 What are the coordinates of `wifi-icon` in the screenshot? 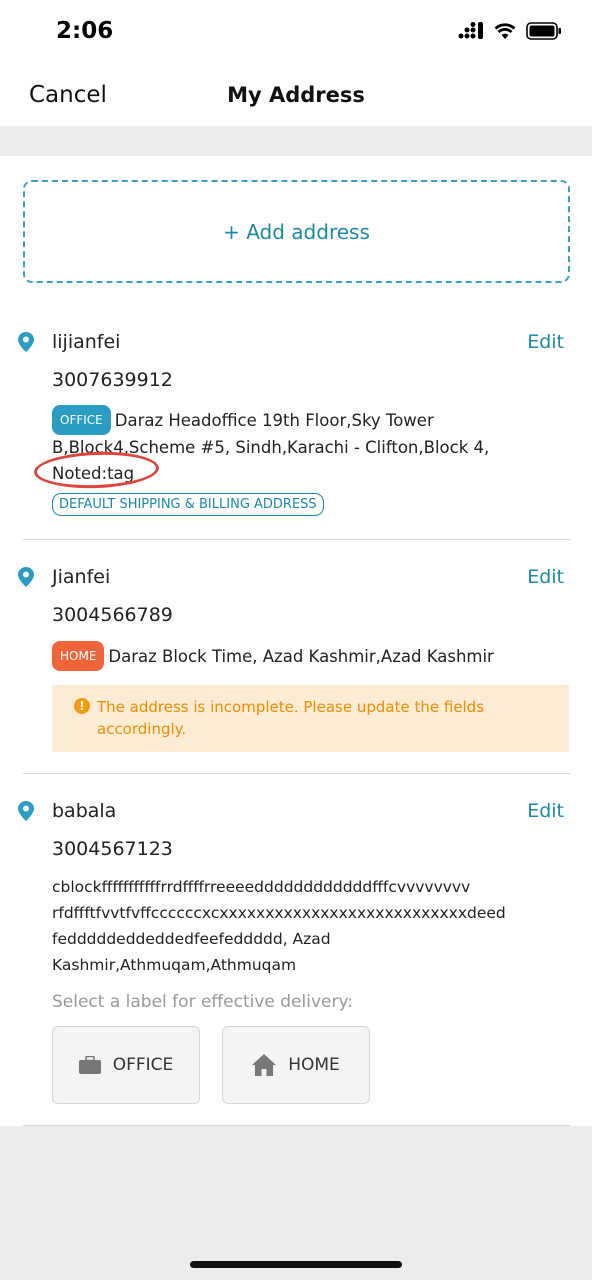 It's located at (505, 30).